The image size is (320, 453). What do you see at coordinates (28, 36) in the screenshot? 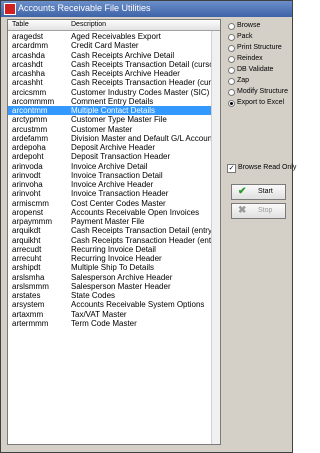
I see `table-name-cell: aragedst` at bounding box center [28, 36].